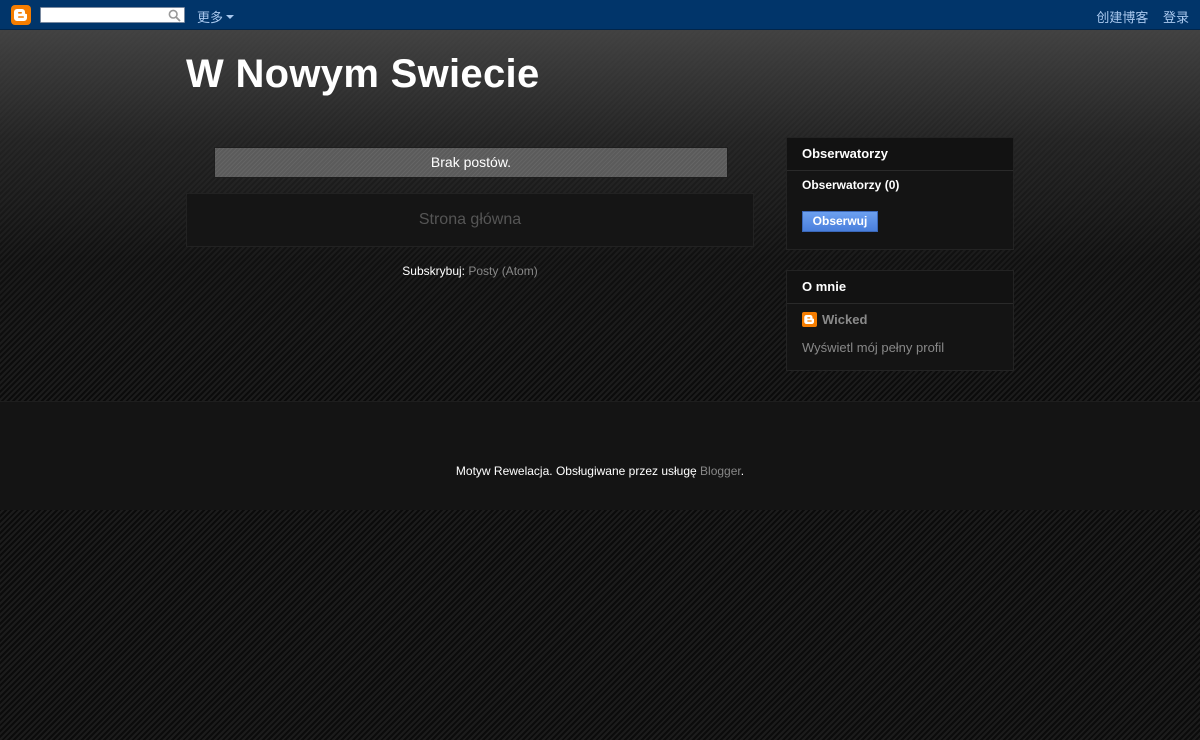  Describe the element at coordinates (210, 17) in the screenshot. I see `more-menu-label: 更多` at that location.